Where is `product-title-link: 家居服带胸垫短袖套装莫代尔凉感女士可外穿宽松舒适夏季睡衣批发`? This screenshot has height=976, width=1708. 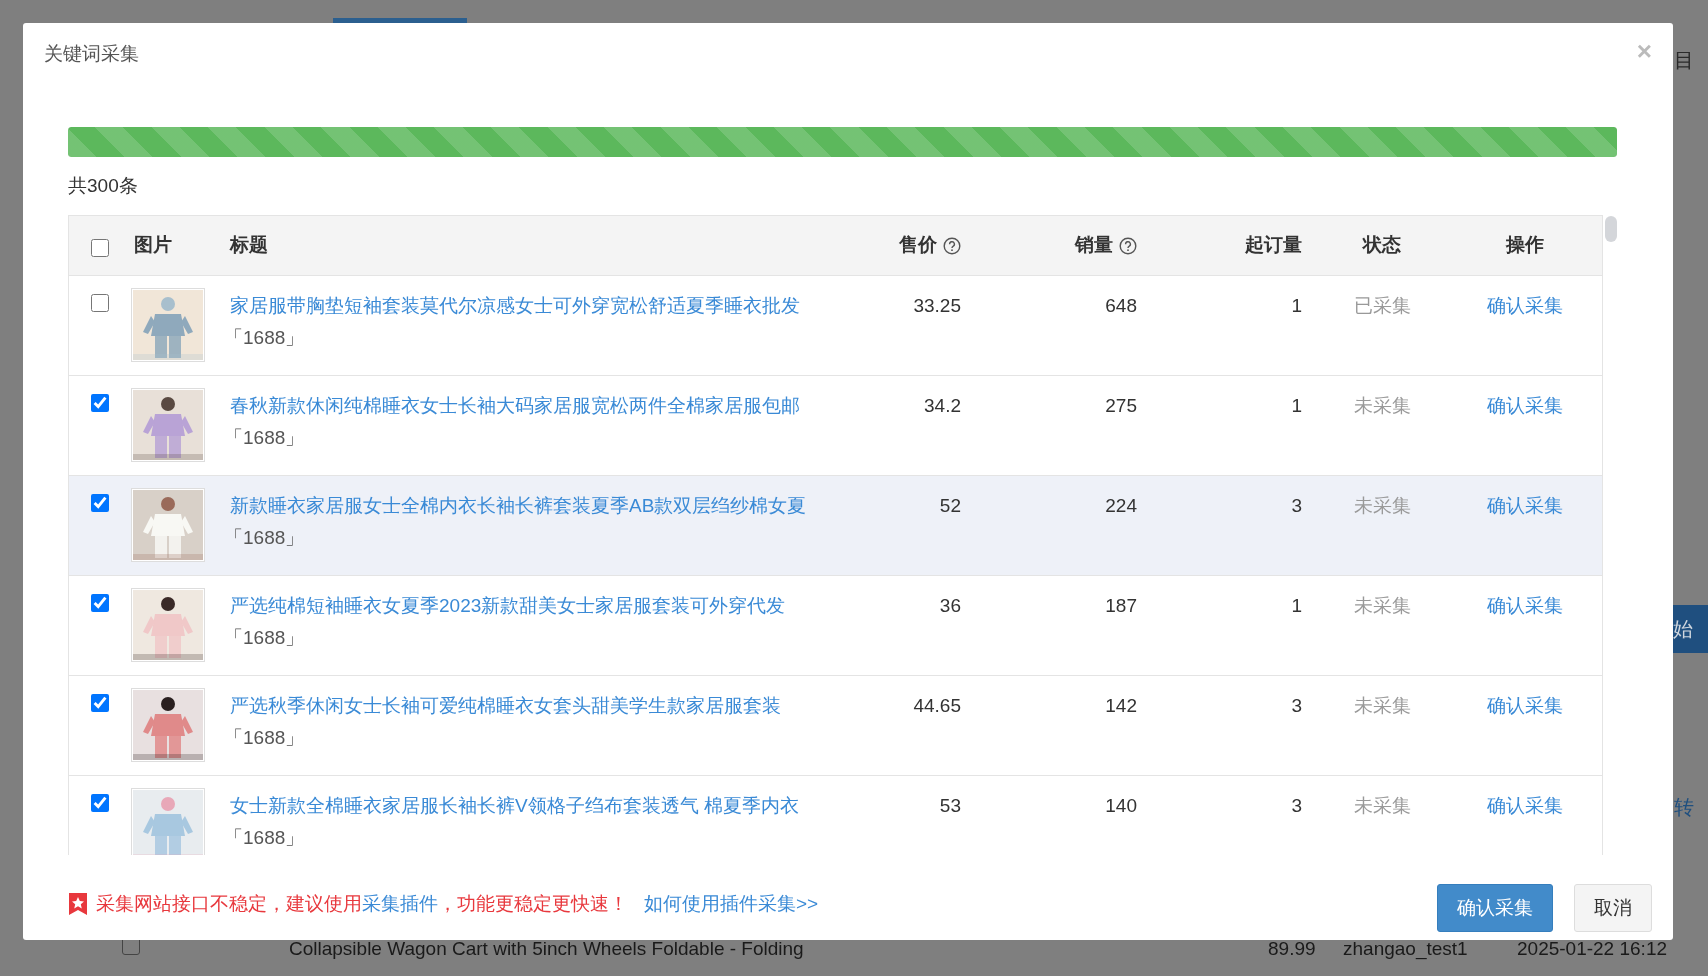 product-title-link: 家居服带胸垫短袖套装莫代尔凉感女士可外穿宽松舒适夏季睡衣批发 is located at coordinates (537, 306).